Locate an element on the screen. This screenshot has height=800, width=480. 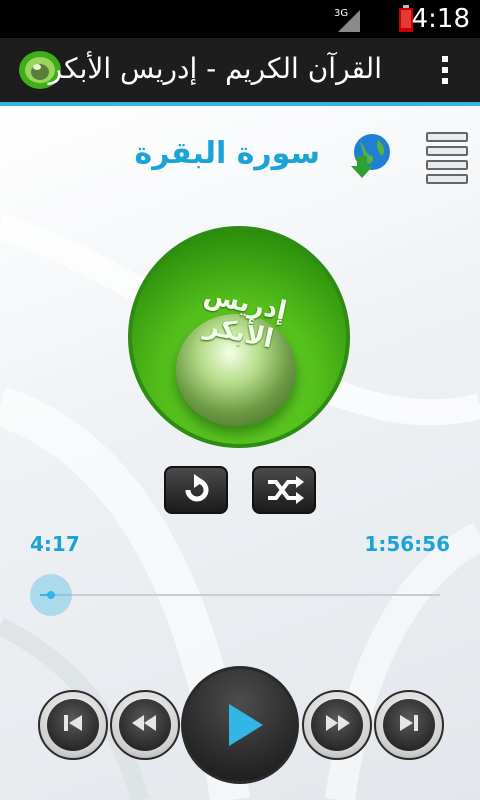
seek-thumb is located at coordinates (51, 595).